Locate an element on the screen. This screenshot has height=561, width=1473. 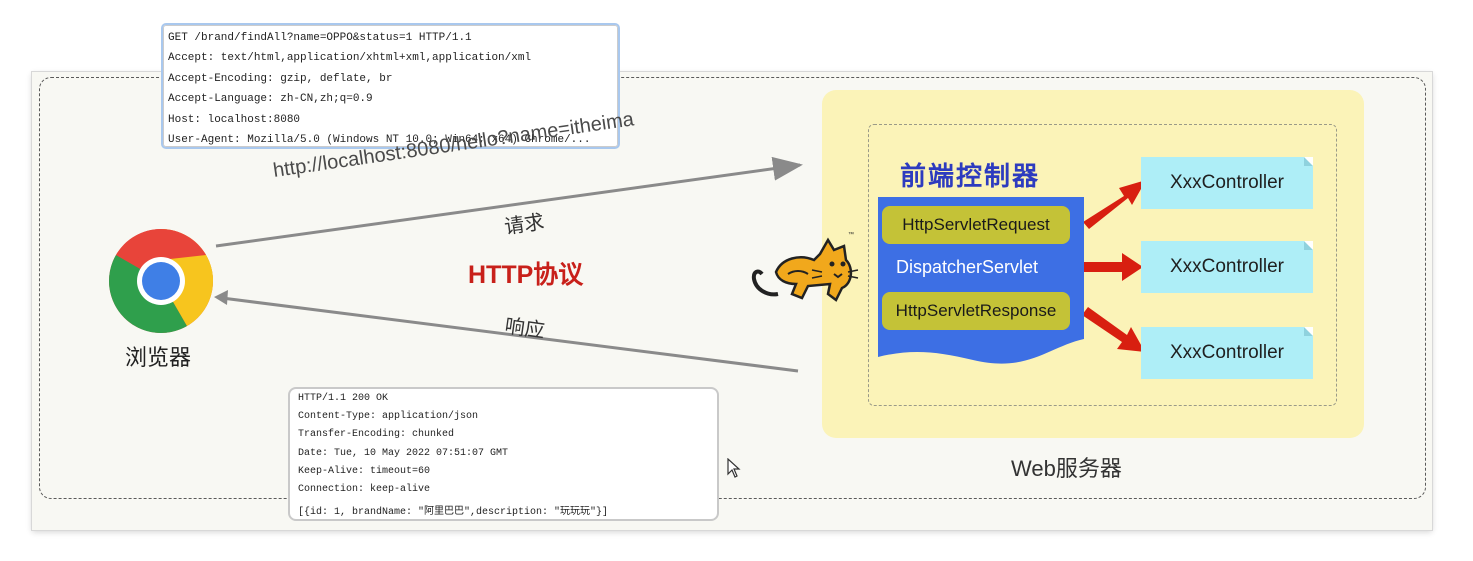
svg-text: ™ is located at coordinates (851, 234).